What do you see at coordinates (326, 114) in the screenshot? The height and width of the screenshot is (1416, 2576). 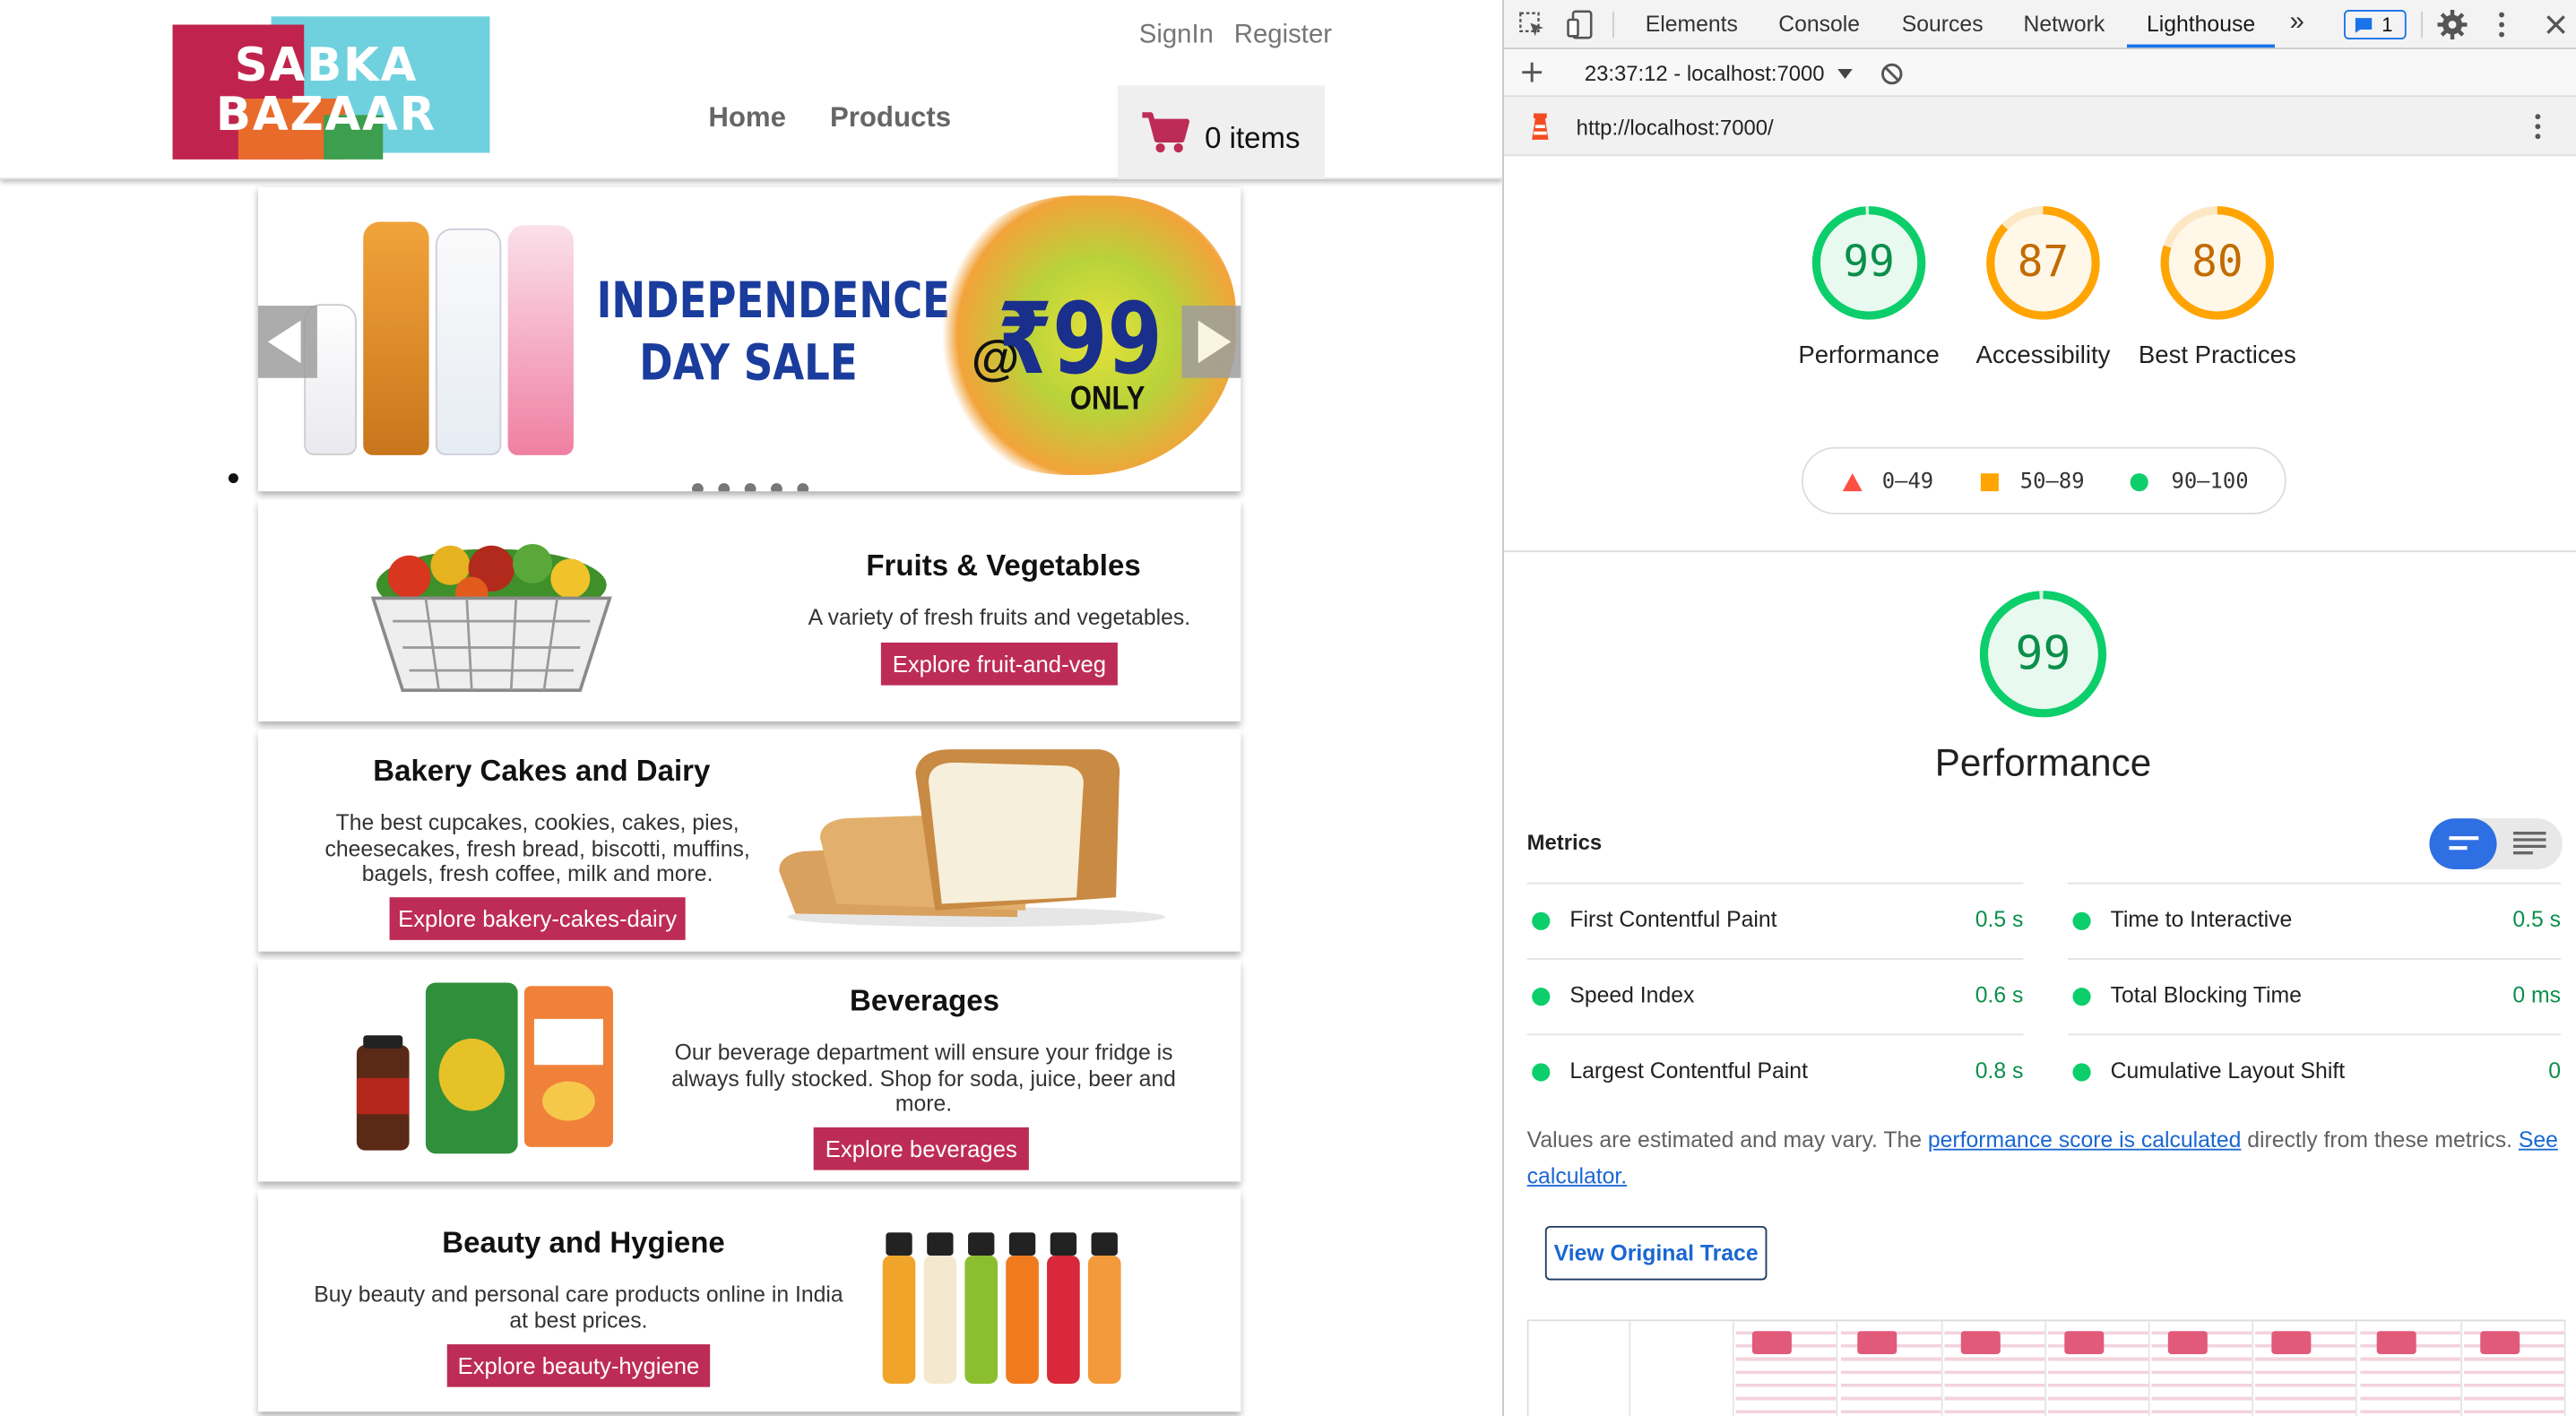 I see `logo-text-line2: BAZAAR` at bounding box center [326, 114].